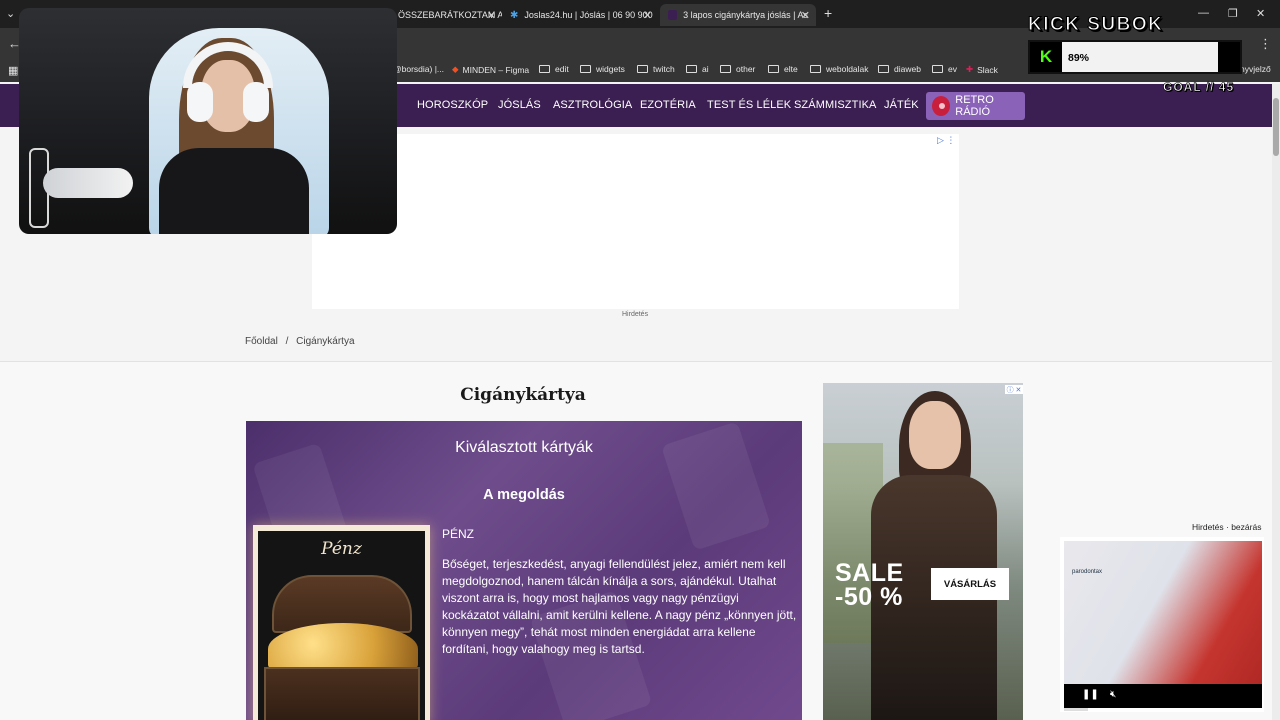 The image size is (1280, 720). I want to click on bookmark-label: Slack, so click(987, 69).